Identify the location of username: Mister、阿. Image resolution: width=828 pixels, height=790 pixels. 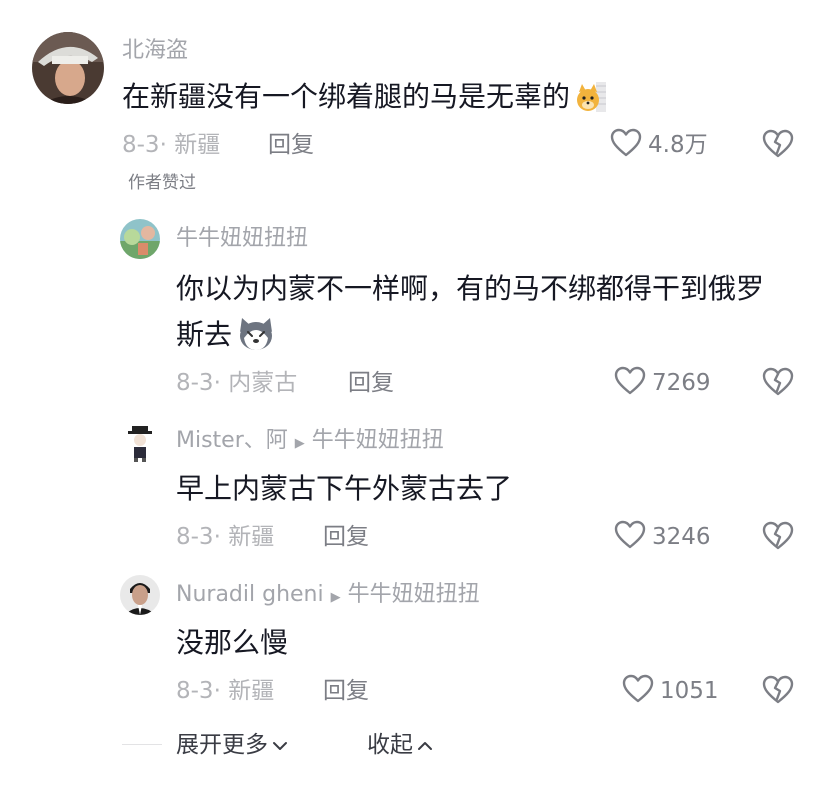
(232, 440).